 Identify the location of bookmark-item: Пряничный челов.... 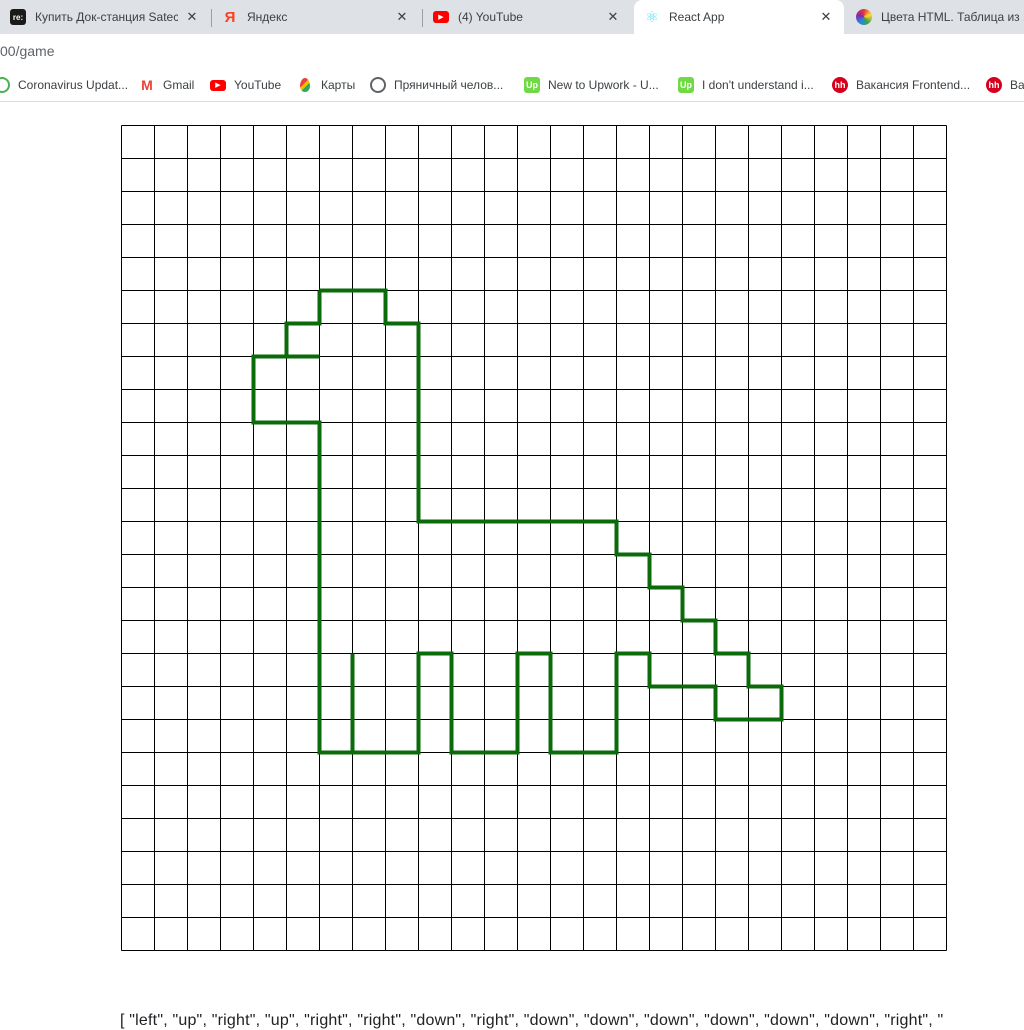
(436, 85).